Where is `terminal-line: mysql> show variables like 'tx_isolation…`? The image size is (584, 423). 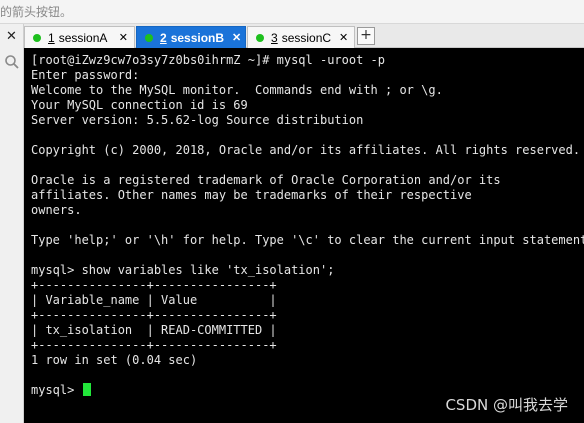 terminal-line: mysql> show variables like 'tx_isolation… is located at coordinates (183, 270).